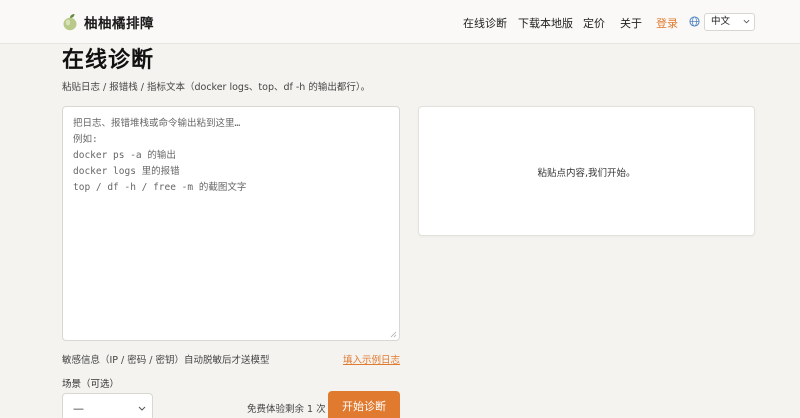 This screenshot has width=800, height=418. I want to click on brand-name: 柚柚橘排障, so click(119, 24).